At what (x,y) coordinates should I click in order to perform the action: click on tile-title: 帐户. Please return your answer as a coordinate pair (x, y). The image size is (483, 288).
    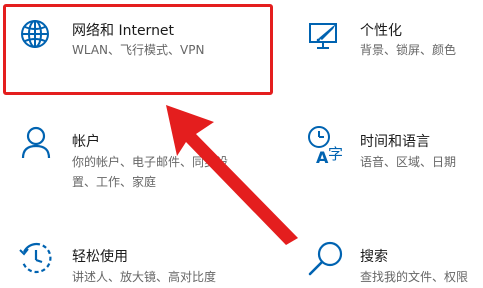
    Looking at the image, I should click on (86, 142).